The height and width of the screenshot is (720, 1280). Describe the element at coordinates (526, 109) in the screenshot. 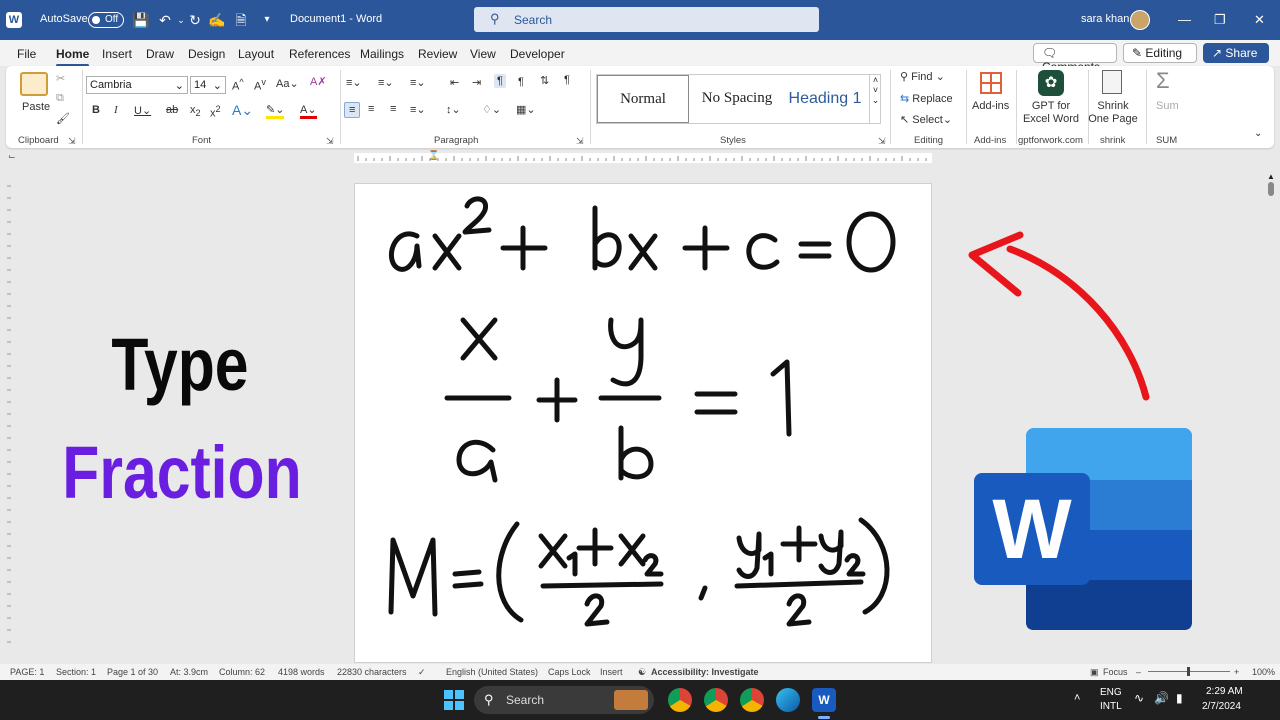

I see `borders-icon: ▦⌄` at that location.